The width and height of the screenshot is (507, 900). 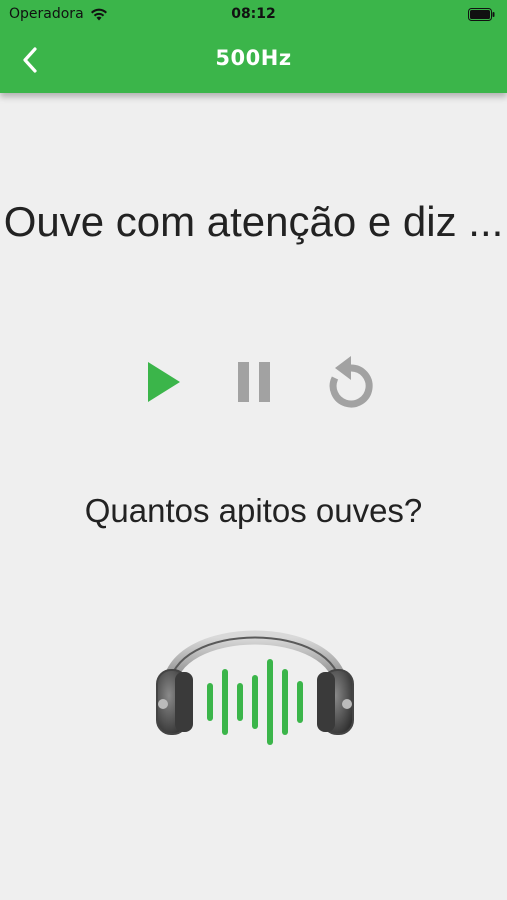 I want to click on replay-icon, so click(x=351, y=382).